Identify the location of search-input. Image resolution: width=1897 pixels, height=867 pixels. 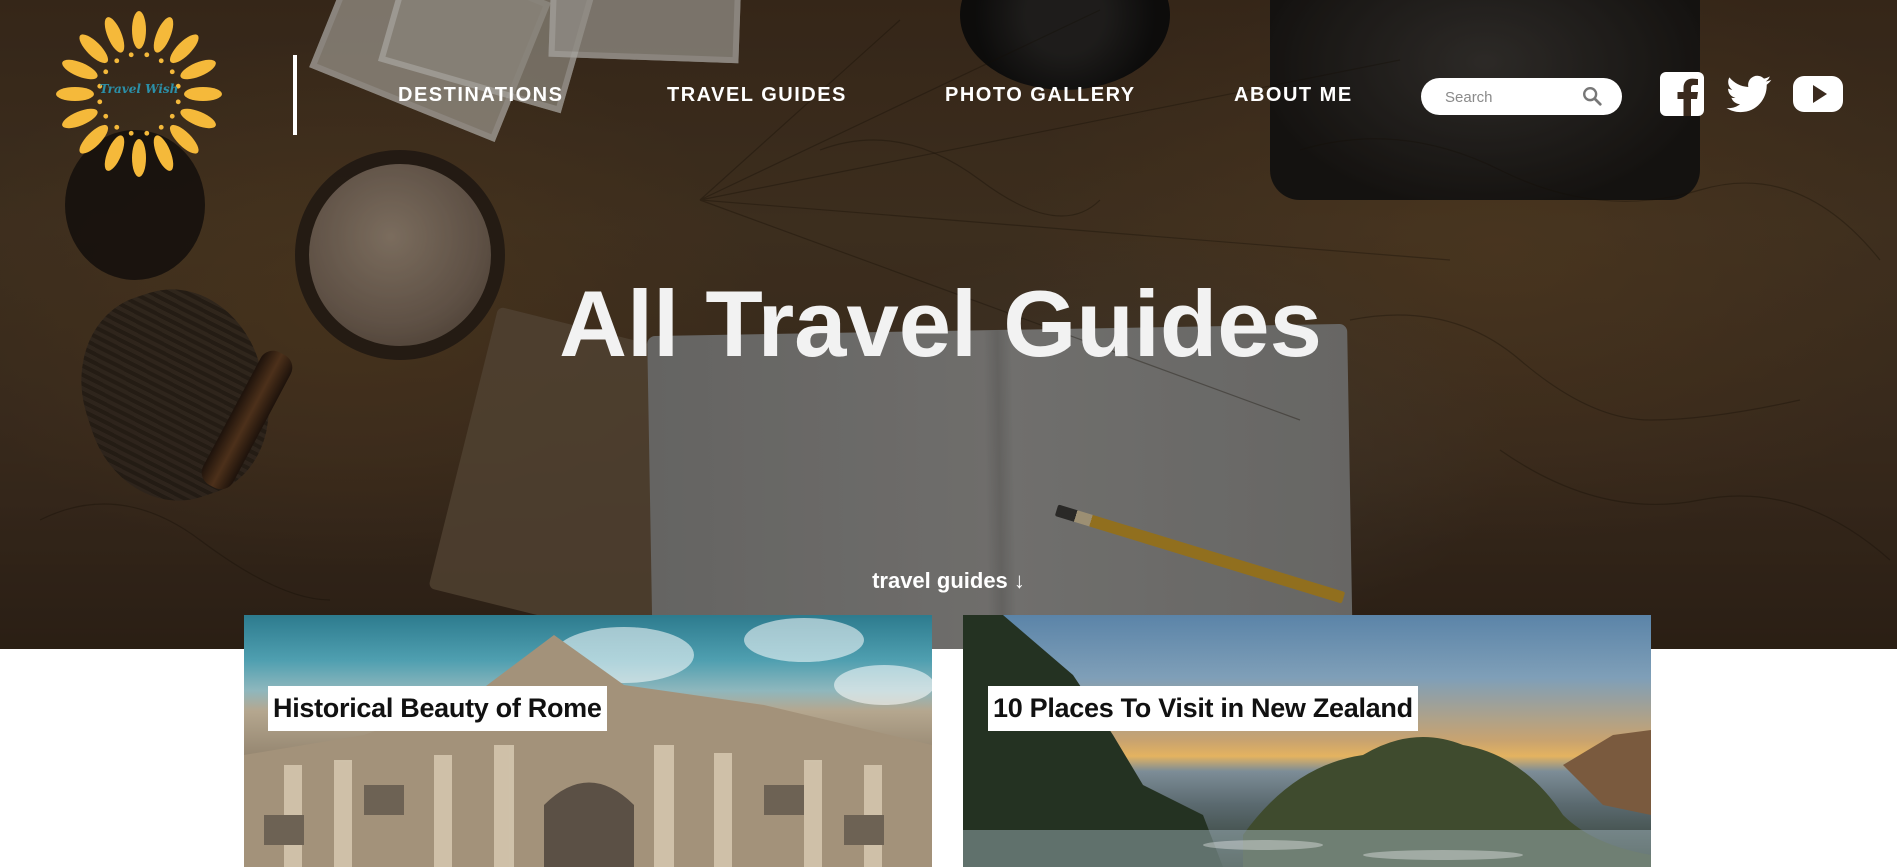
(1515, 97).